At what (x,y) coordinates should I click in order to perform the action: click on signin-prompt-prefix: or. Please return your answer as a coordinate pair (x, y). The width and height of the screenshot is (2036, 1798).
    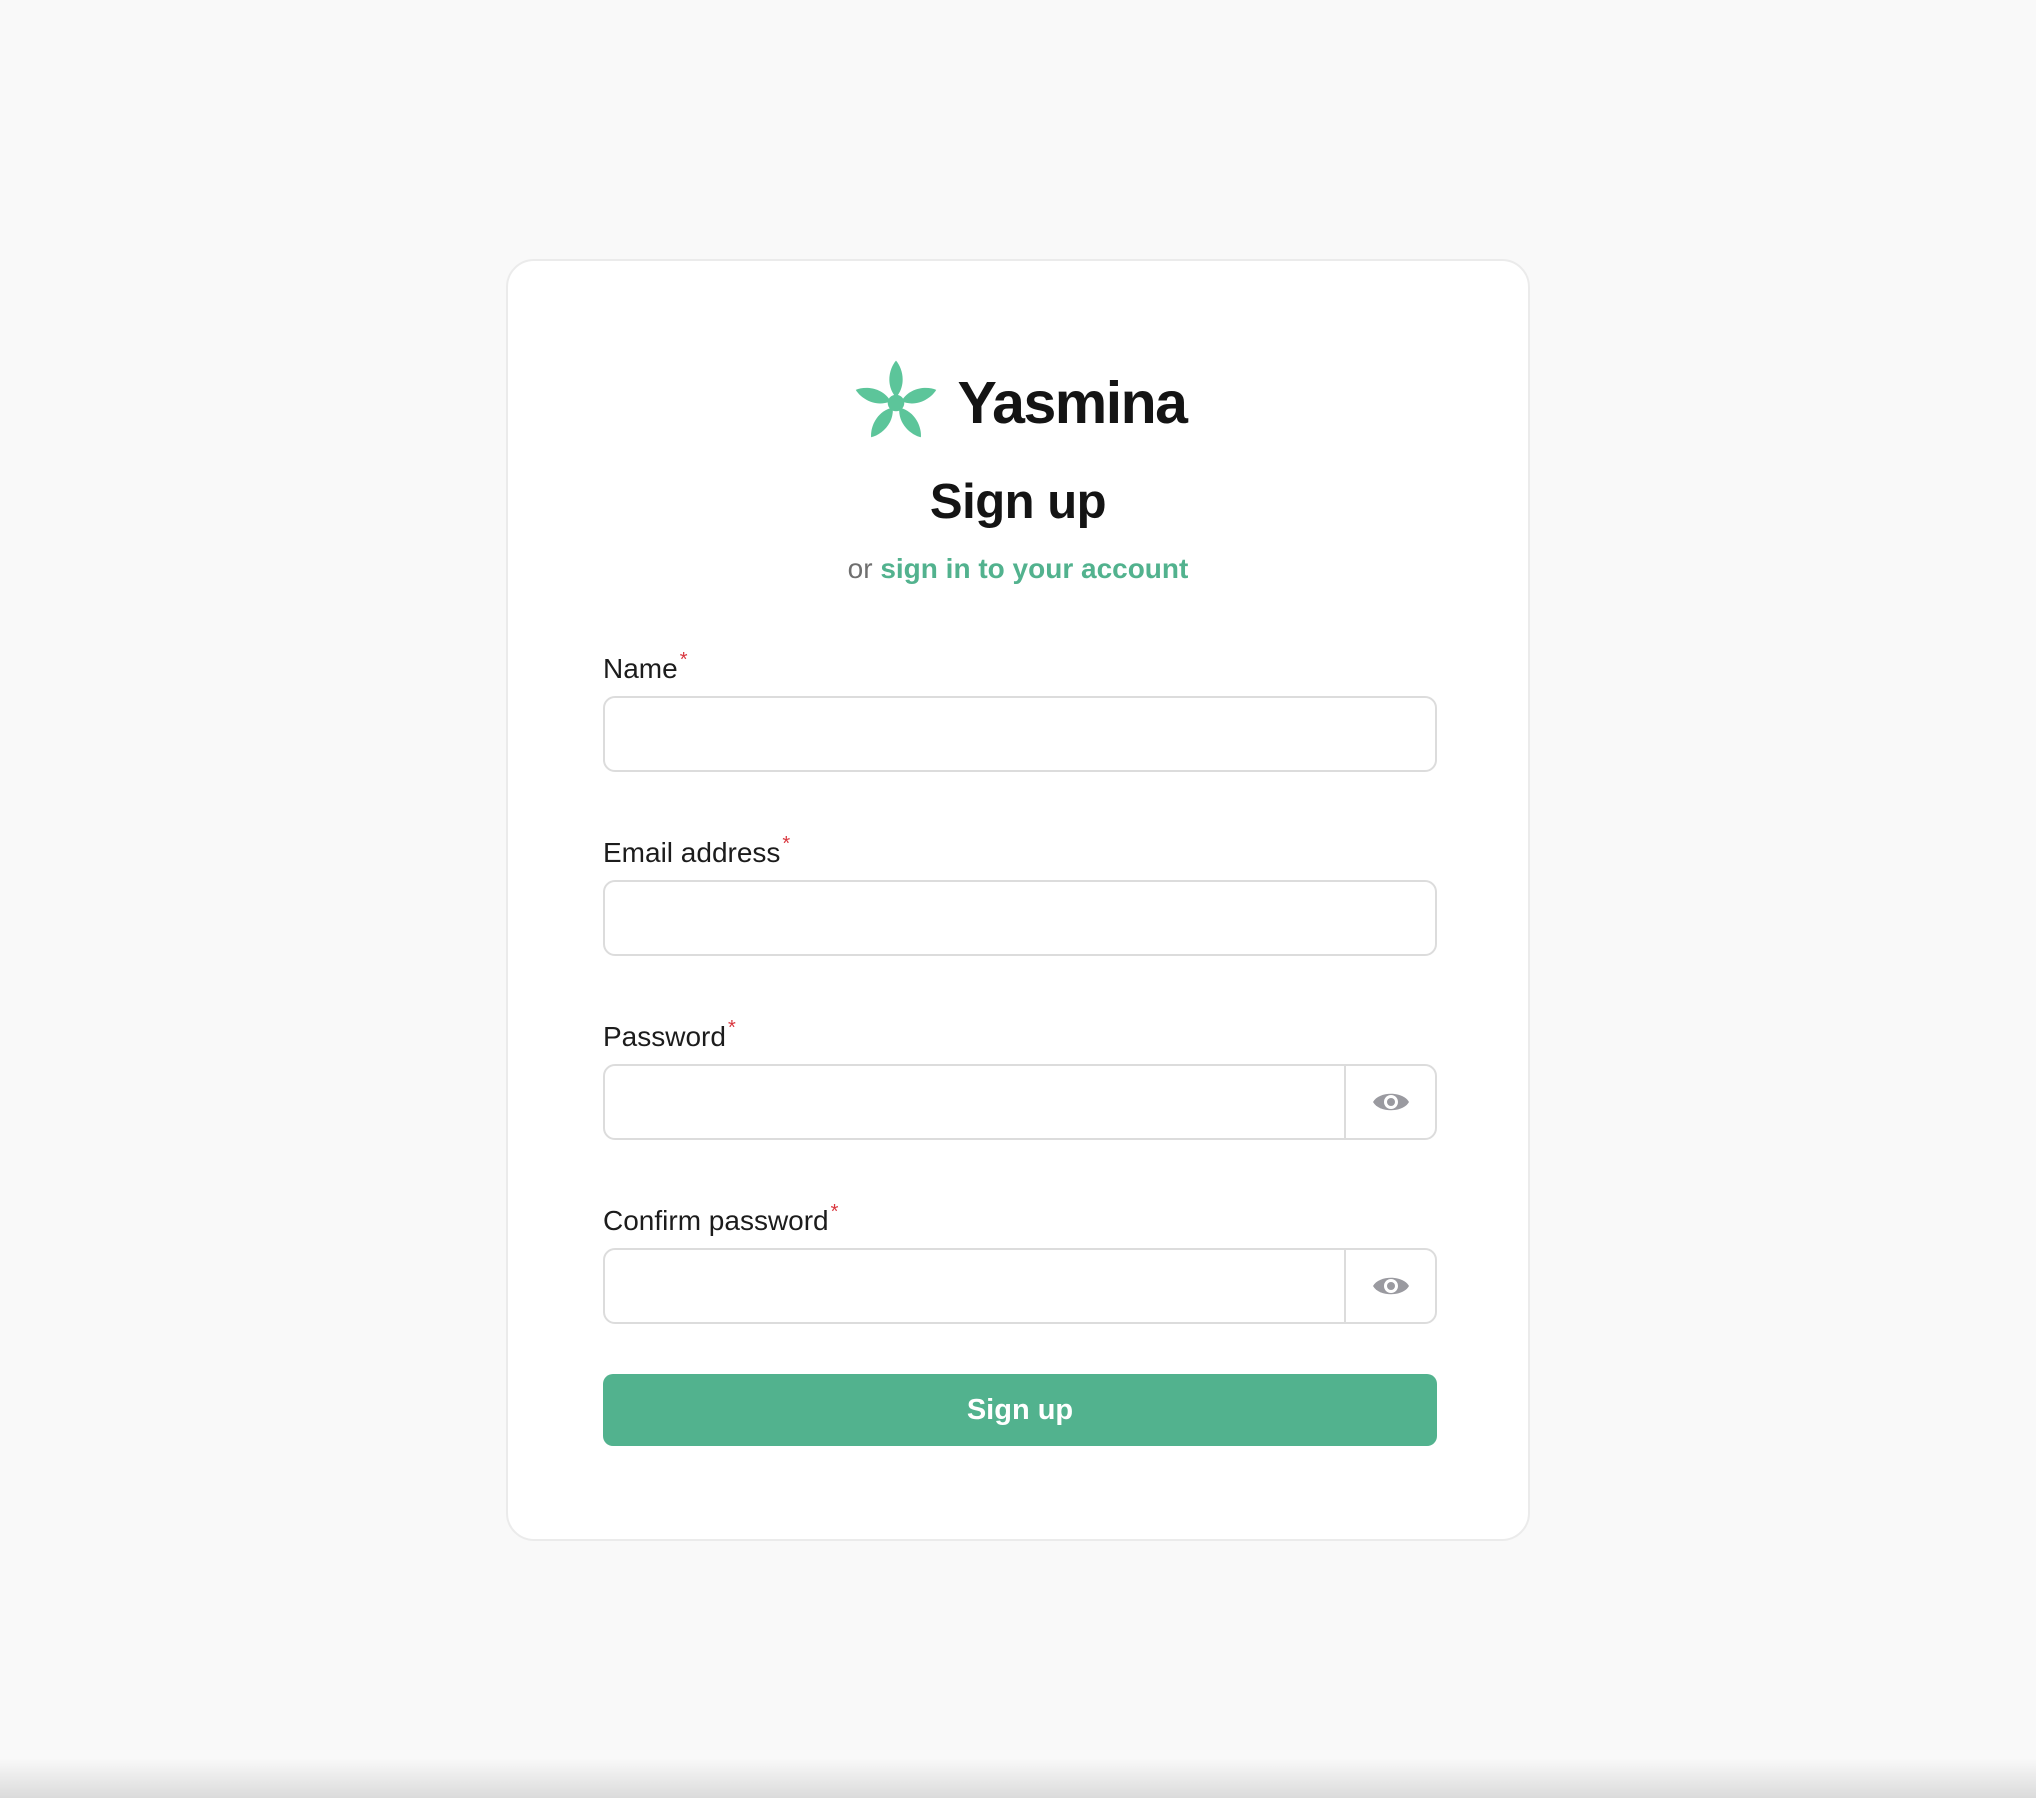
    Looking at the image, I should click on (860, 568).